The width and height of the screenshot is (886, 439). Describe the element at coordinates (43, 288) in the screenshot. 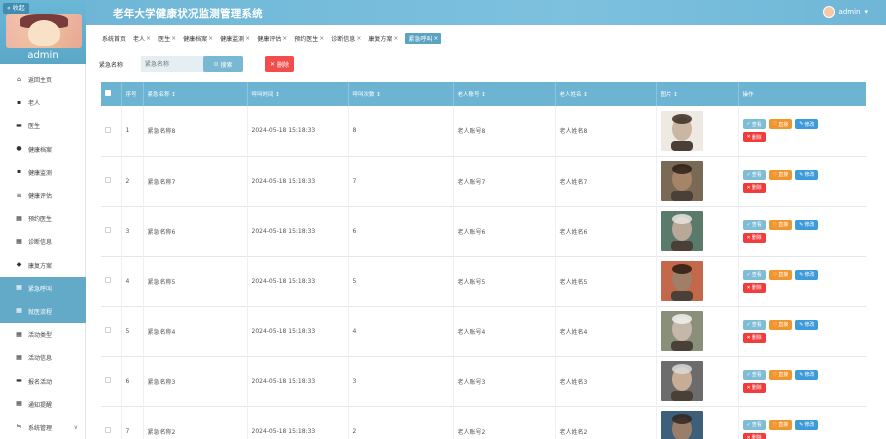

I see `sidebar-item: ▦ 紧急呼叫` at that location.